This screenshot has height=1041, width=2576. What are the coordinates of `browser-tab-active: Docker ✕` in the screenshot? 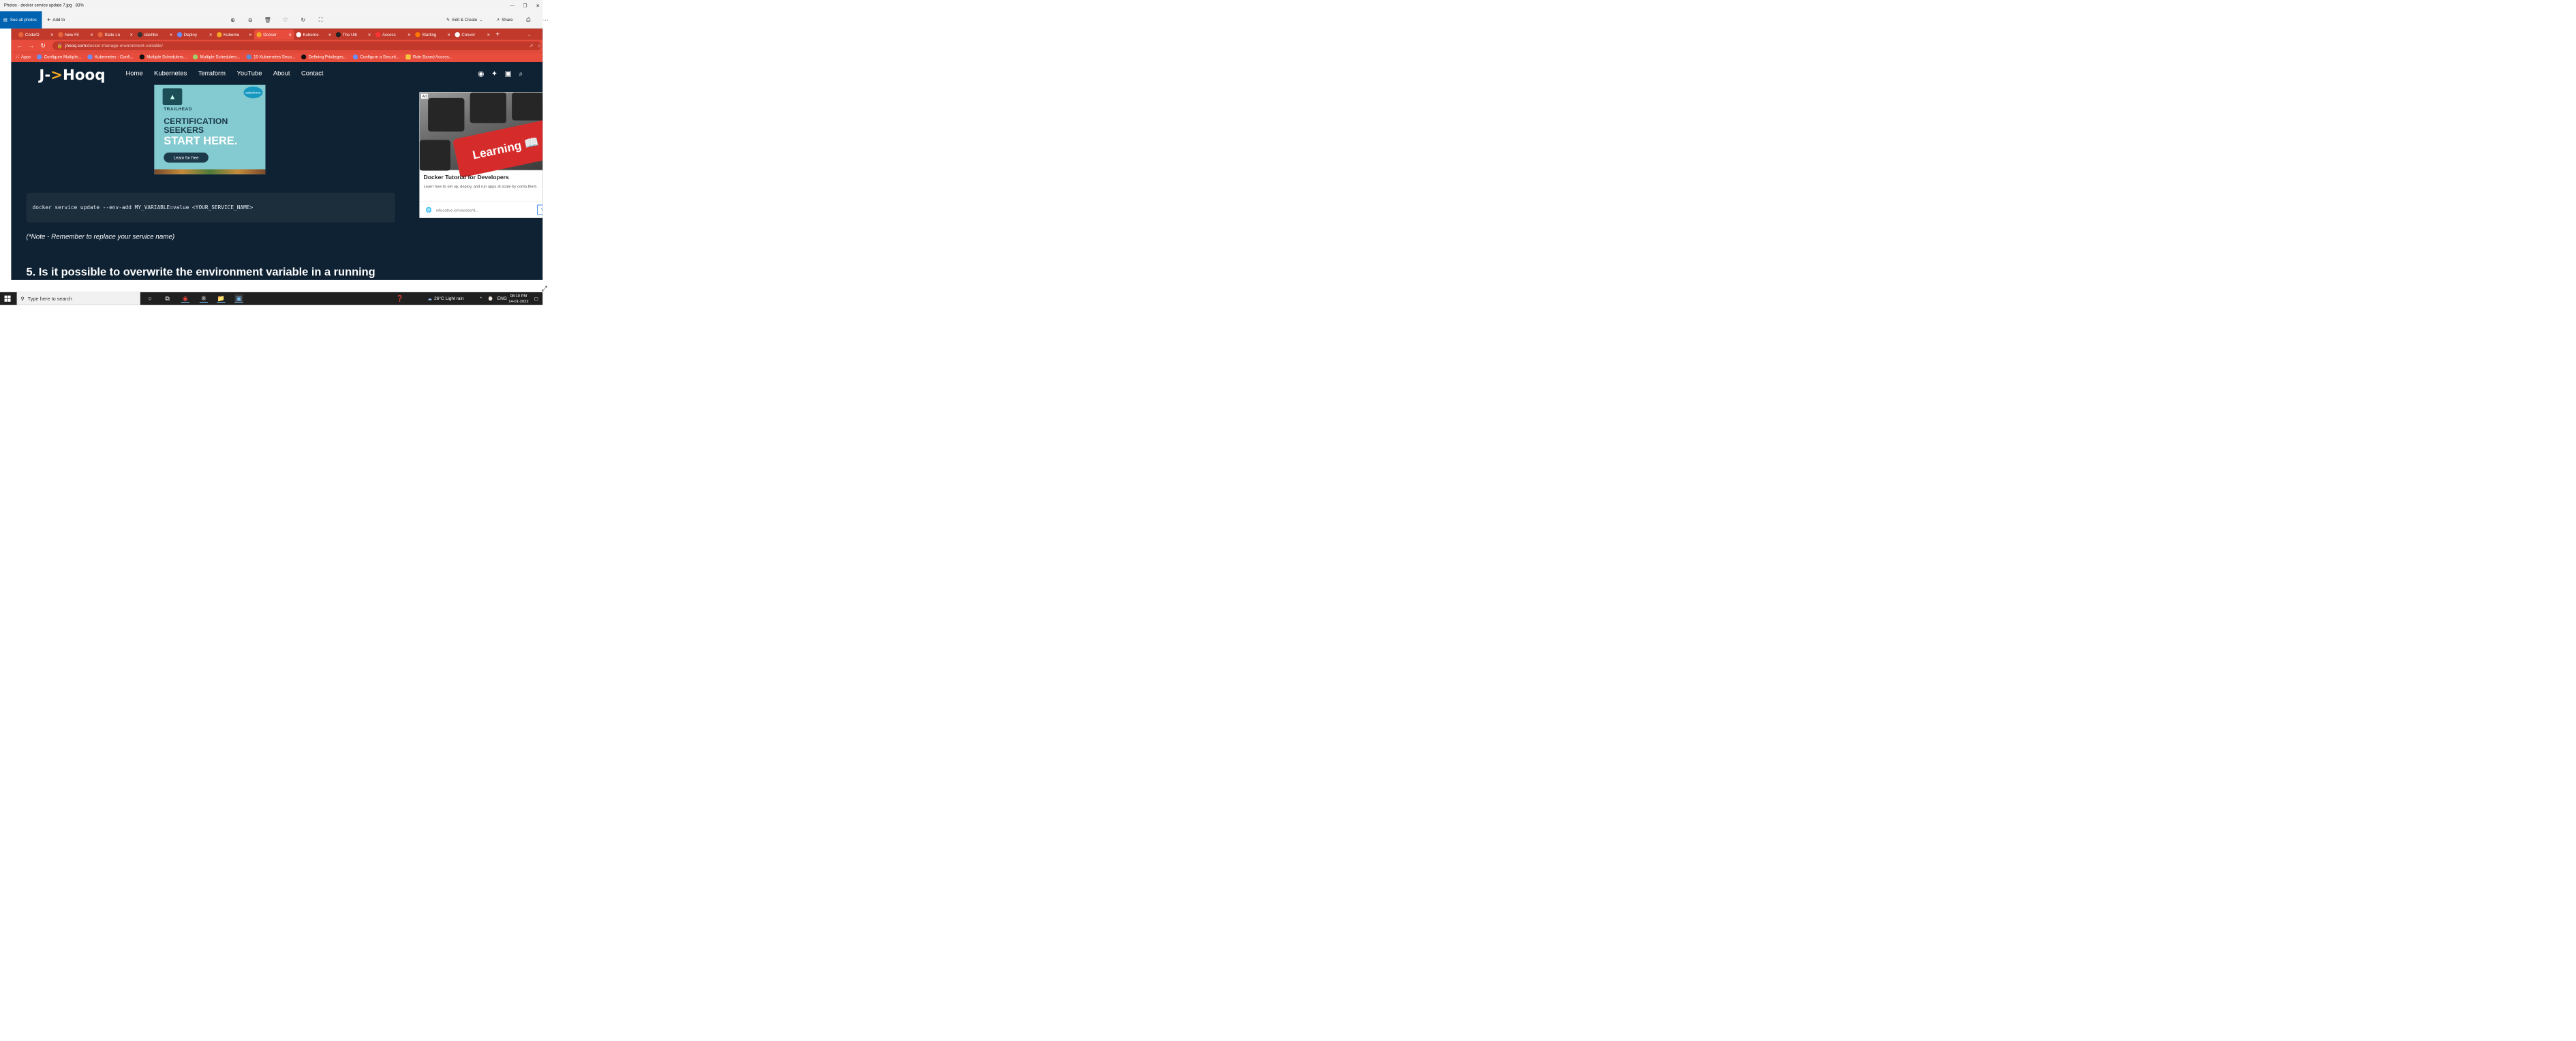 It's located at (274, 34).